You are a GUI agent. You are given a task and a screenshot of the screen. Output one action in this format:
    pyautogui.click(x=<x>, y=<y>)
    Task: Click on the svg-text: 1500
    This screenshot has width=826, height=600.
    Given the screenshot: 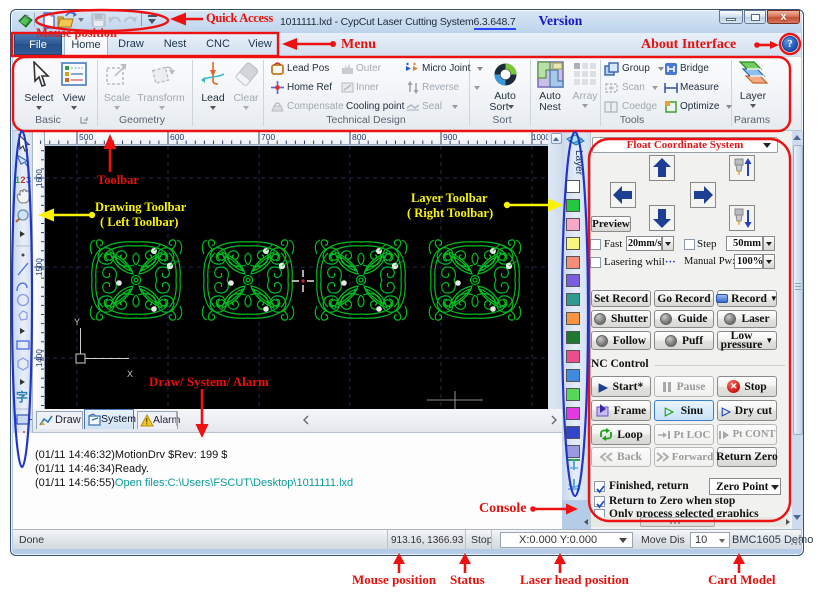 What is the action you would take?
    pyautogui.click(x=39, y=267)
    